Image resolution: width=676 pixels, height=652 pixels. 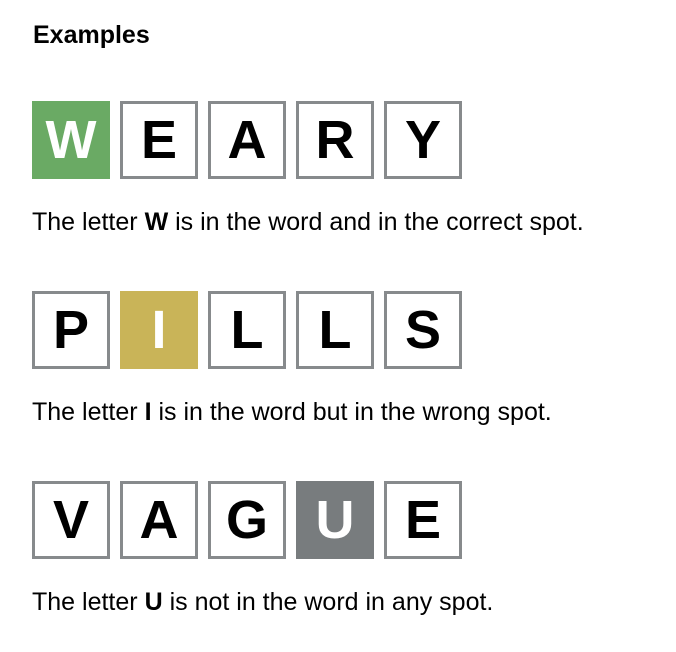 What do you see at coordinates (247, 520) in the screenshot?
I see `letter-tile: G` at bounding box center [247, 520].